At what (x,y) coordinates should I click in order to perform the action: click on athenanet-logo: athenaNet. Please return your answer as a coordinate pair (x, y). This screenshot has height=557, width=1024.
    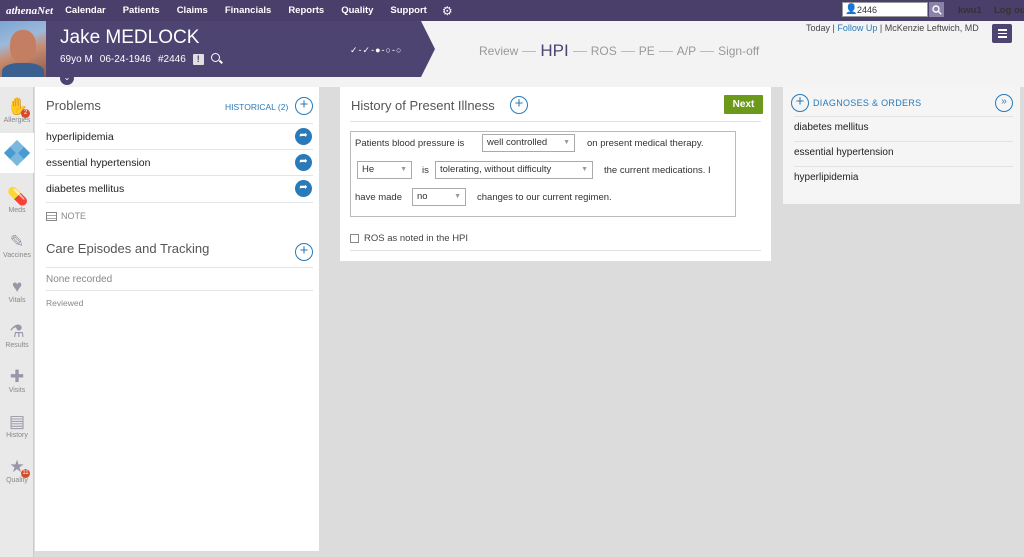
    Looking at the image, I should click on (29, 11).